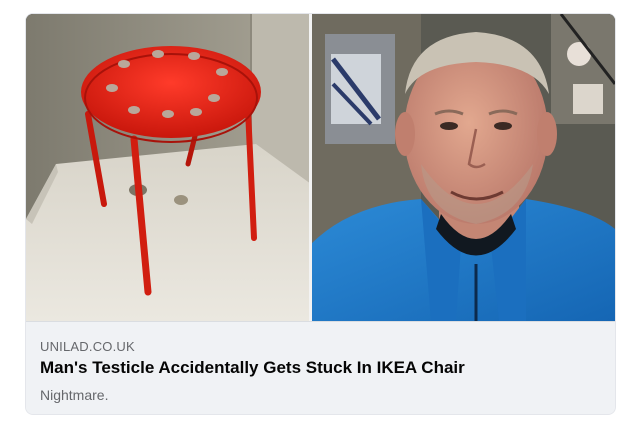 The width and height of the screenshot is (640, 425). I want to click on image-divider, so click(310, 167).